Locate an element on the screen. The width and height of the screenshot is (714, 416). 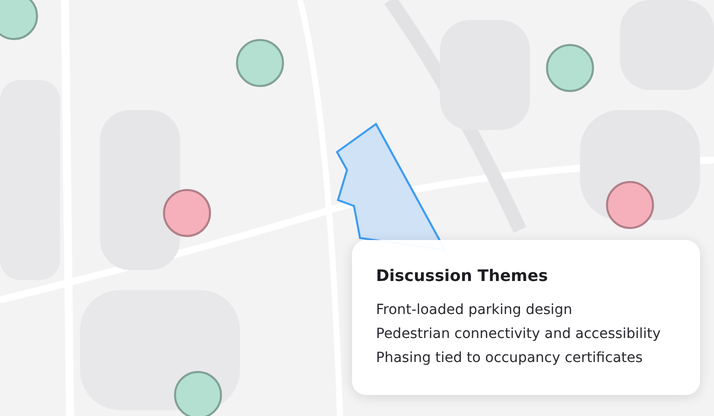
theme-item: Phasing tied to occupancy certificates is located at coordinates (510, 358).